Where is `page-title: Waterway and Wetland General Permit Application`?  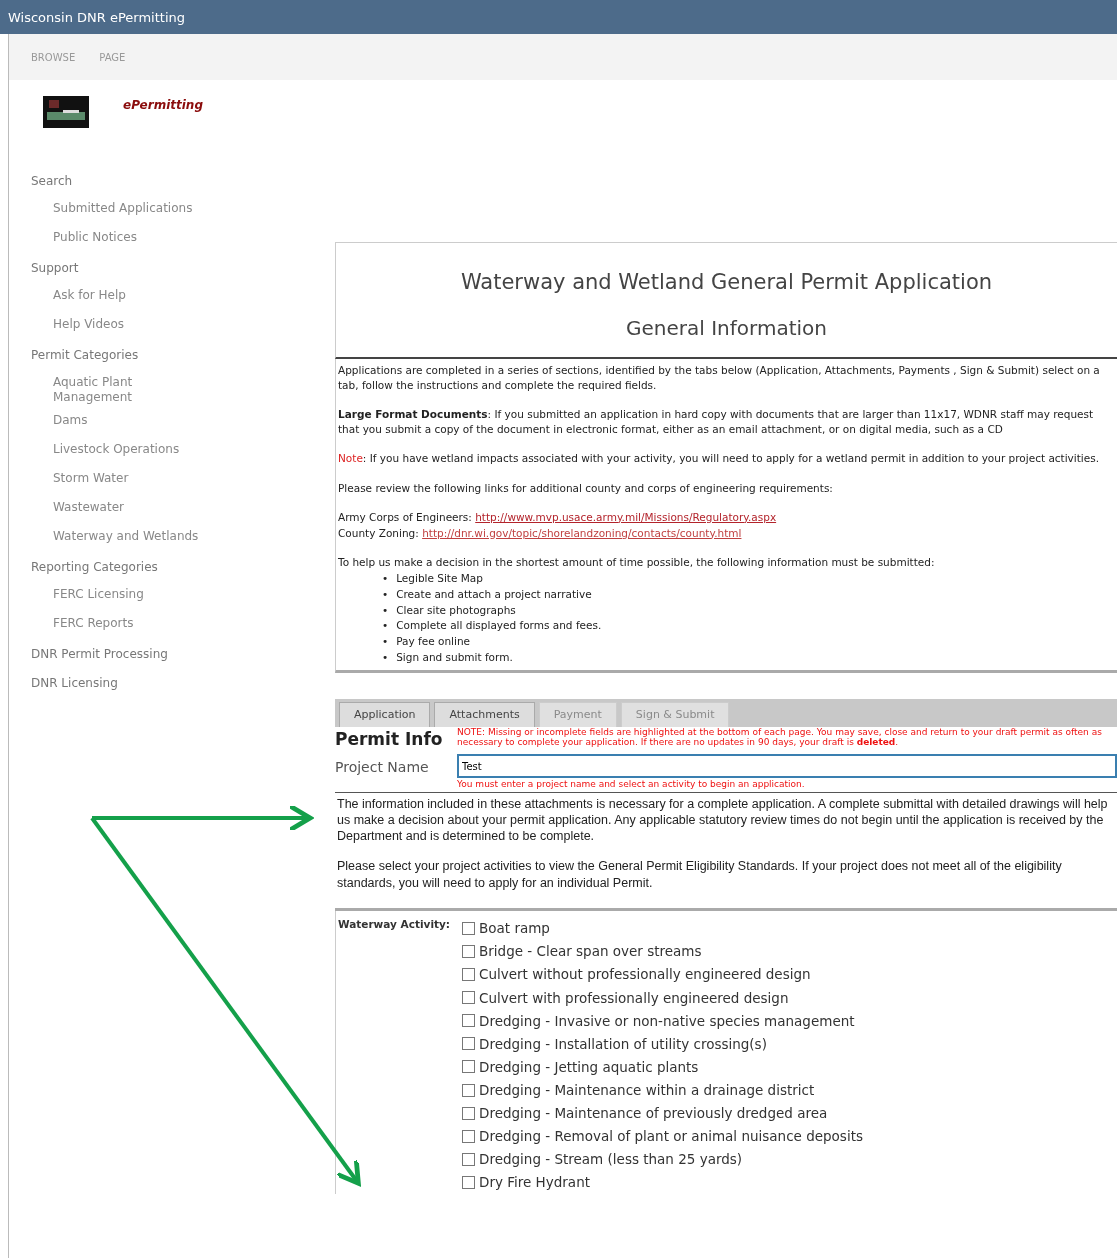
page-title: Waterway and Wetland General Permit Application is located at coordinates (726, 282).